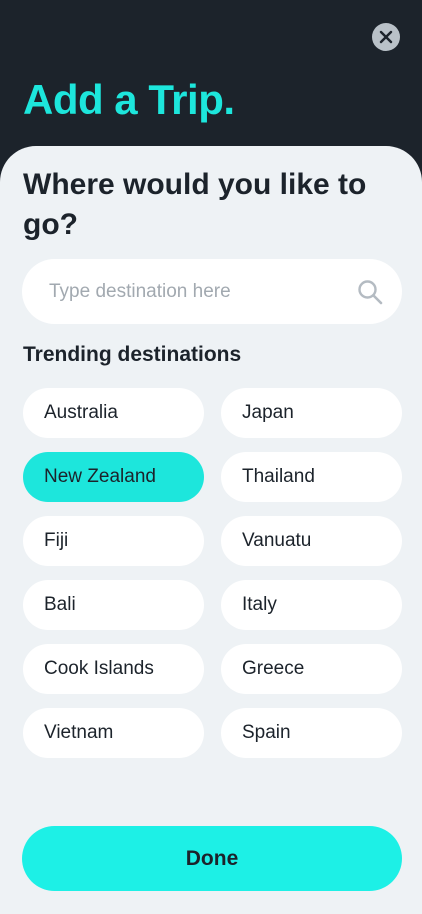  What do you see at coordinates (370, 292) in the screenshot?
I see `search-icon` at bounding box center [370, 292].